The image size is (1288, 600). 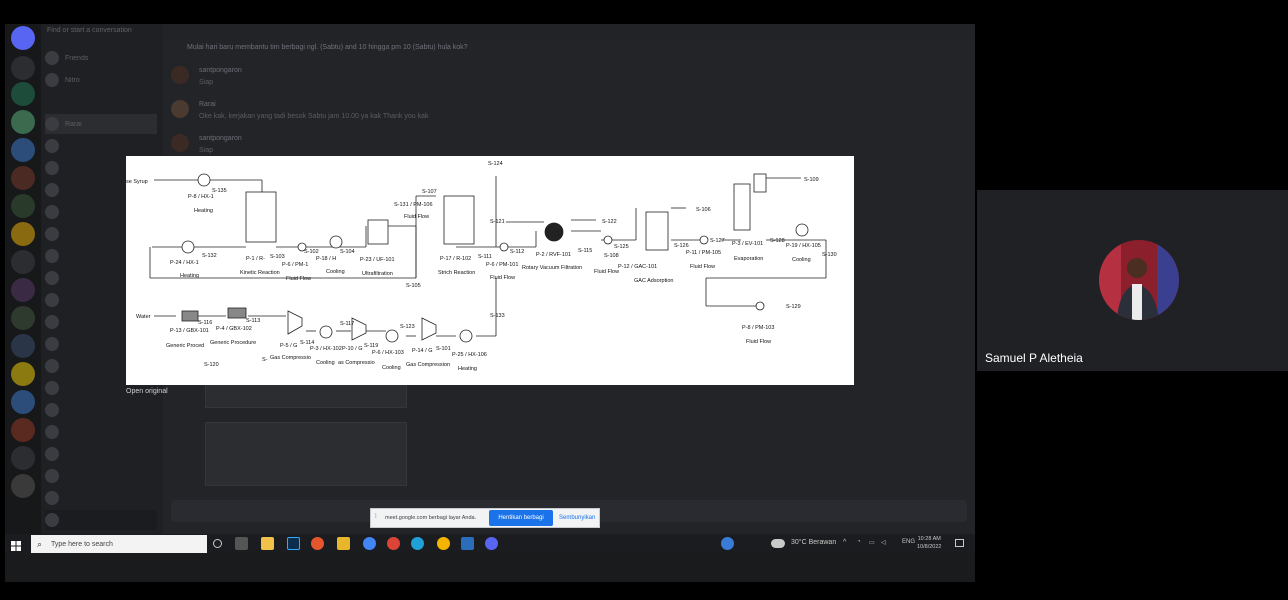 I want to click on function-label: Generic Proced, so click(x=185, y=346).